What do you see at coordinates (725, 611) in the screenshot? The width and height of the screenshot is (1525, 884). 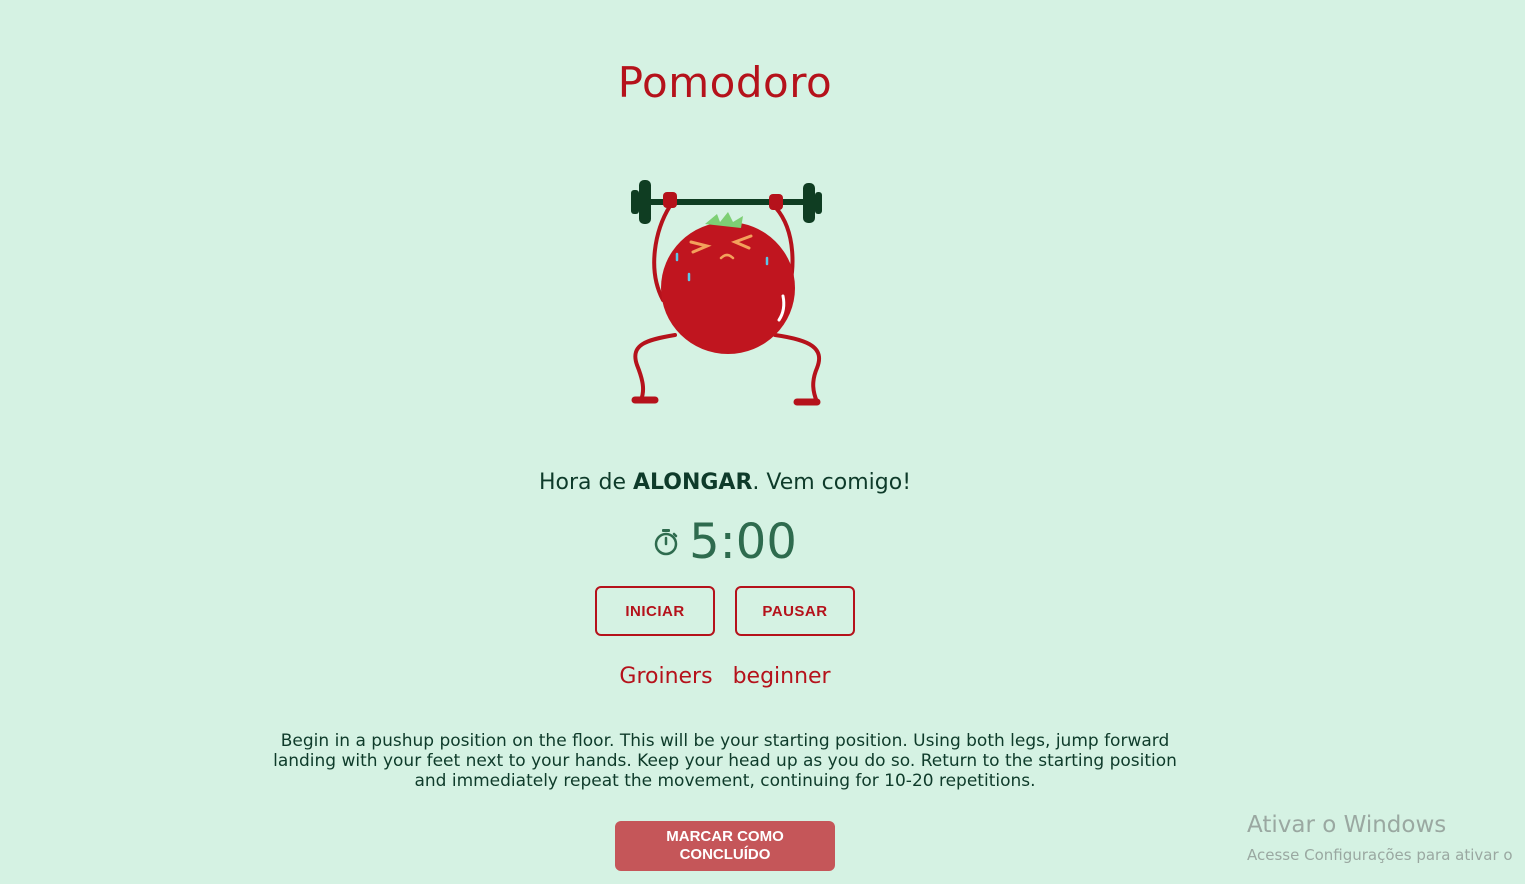 I see `timer-controls: INICIAR PAUSAR` at bounding box center [725, 611].